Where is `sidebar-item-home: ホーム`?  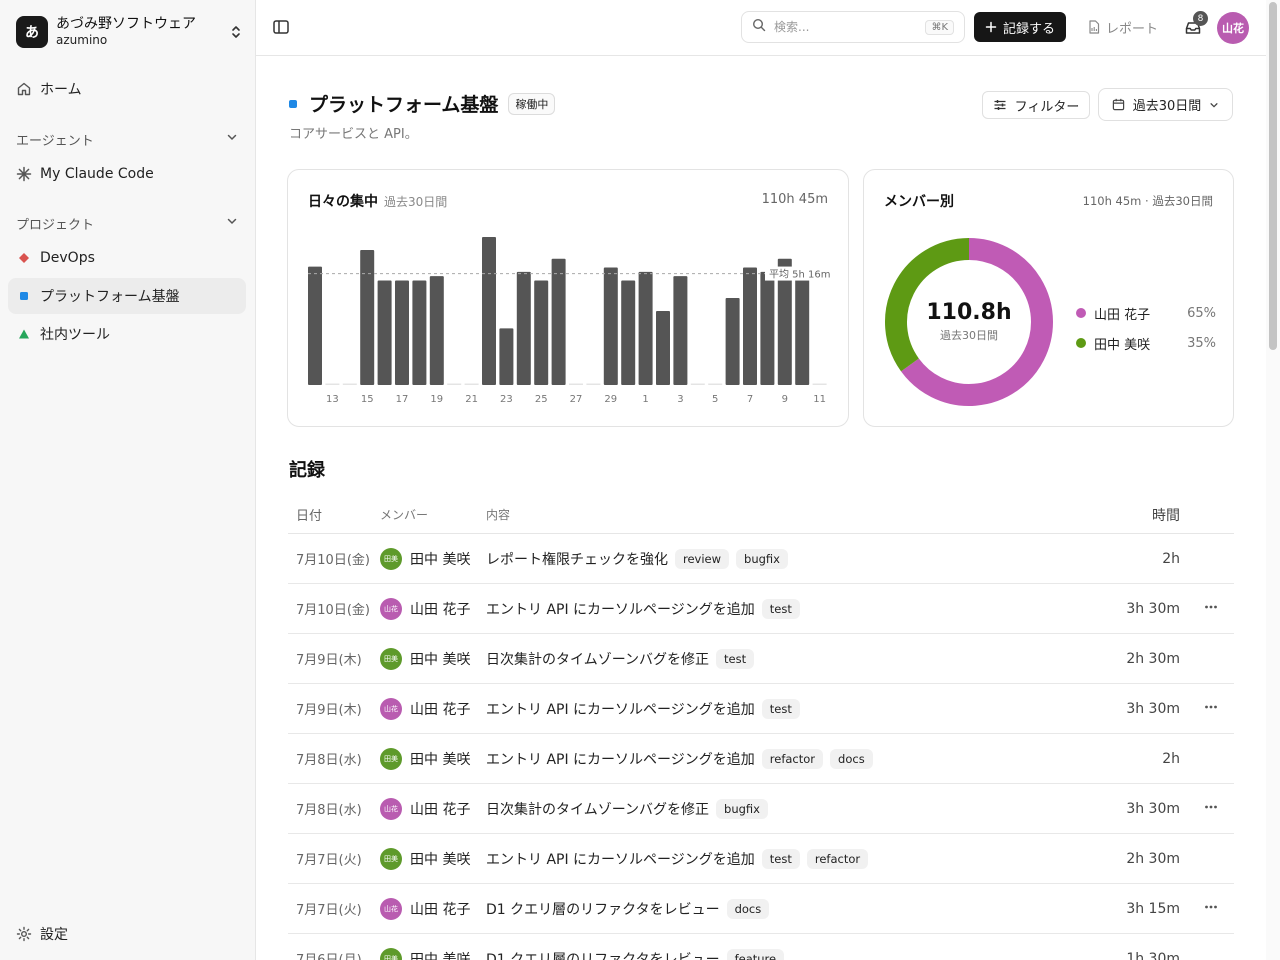 sidebar-item-home: ホーム is located at coordinates (127, 89).